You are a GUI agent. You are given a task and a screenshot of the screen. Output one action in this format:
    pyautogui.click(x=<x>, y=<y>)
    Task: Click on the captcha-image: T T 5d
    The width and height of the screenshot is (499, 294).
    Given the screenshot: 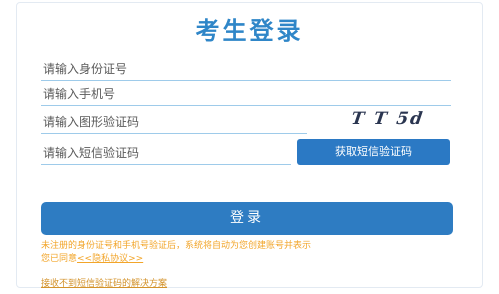 What is the action you would take?
    pyautogui.click(x=395, y=121)
    